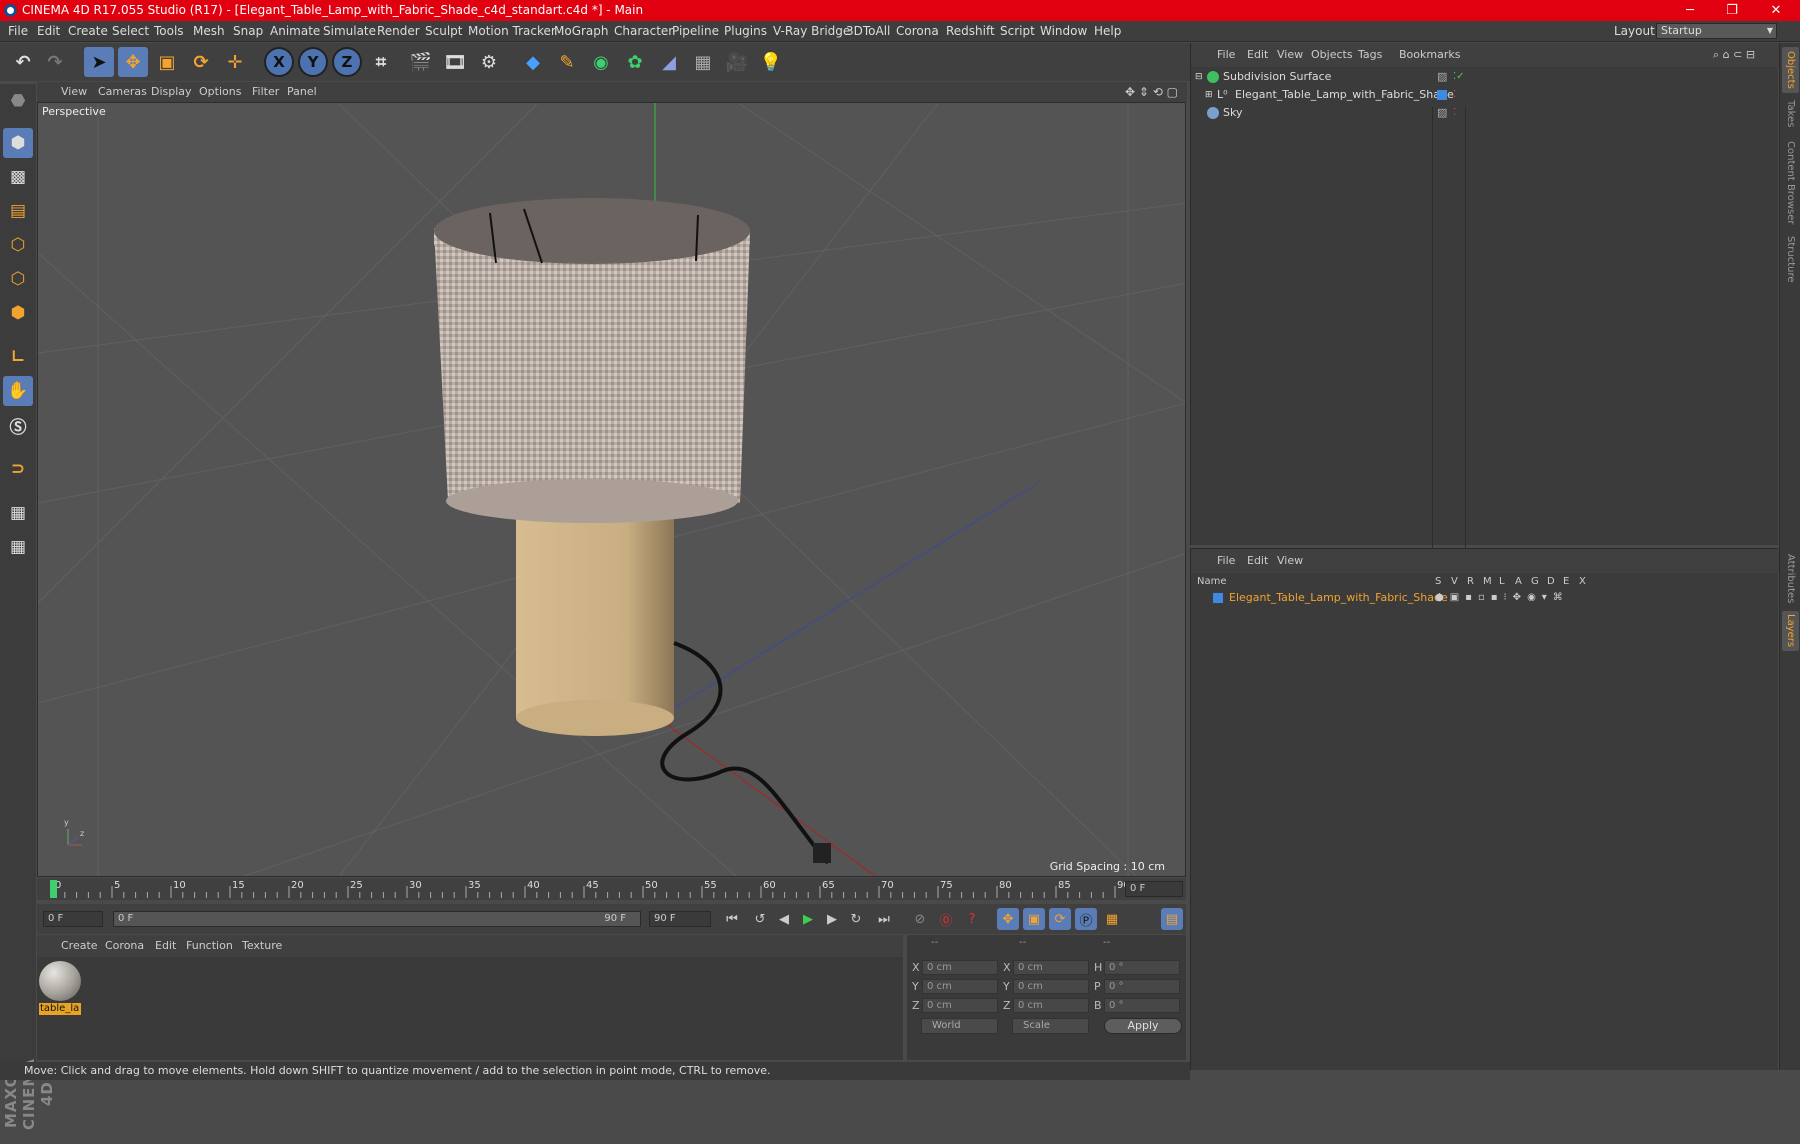  Describe the element at coordinates (265, 92) in the screenshot. I see `viewport-menu-filter: Filter` at that location.